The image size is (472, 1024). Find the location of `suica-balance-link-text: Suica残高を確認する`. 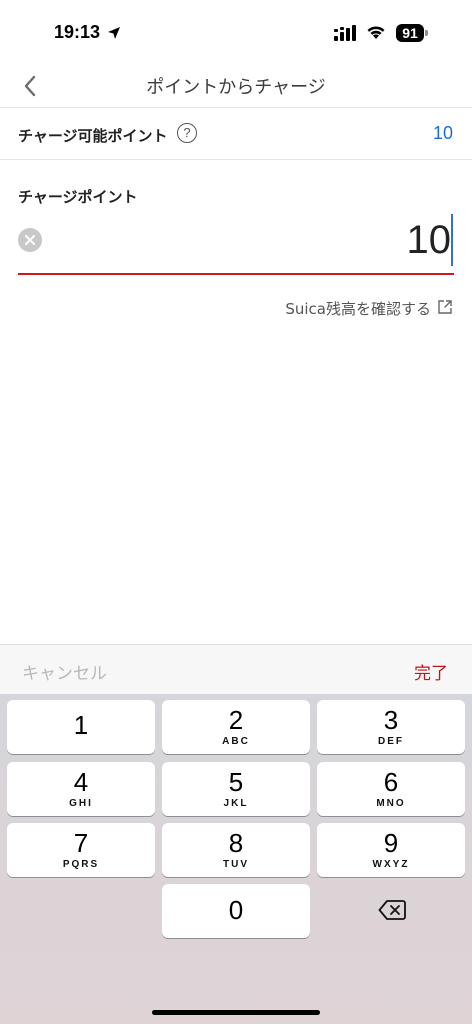

suica-balance-link-text: Suica残高を確認する is located at coordinates (358, 309).